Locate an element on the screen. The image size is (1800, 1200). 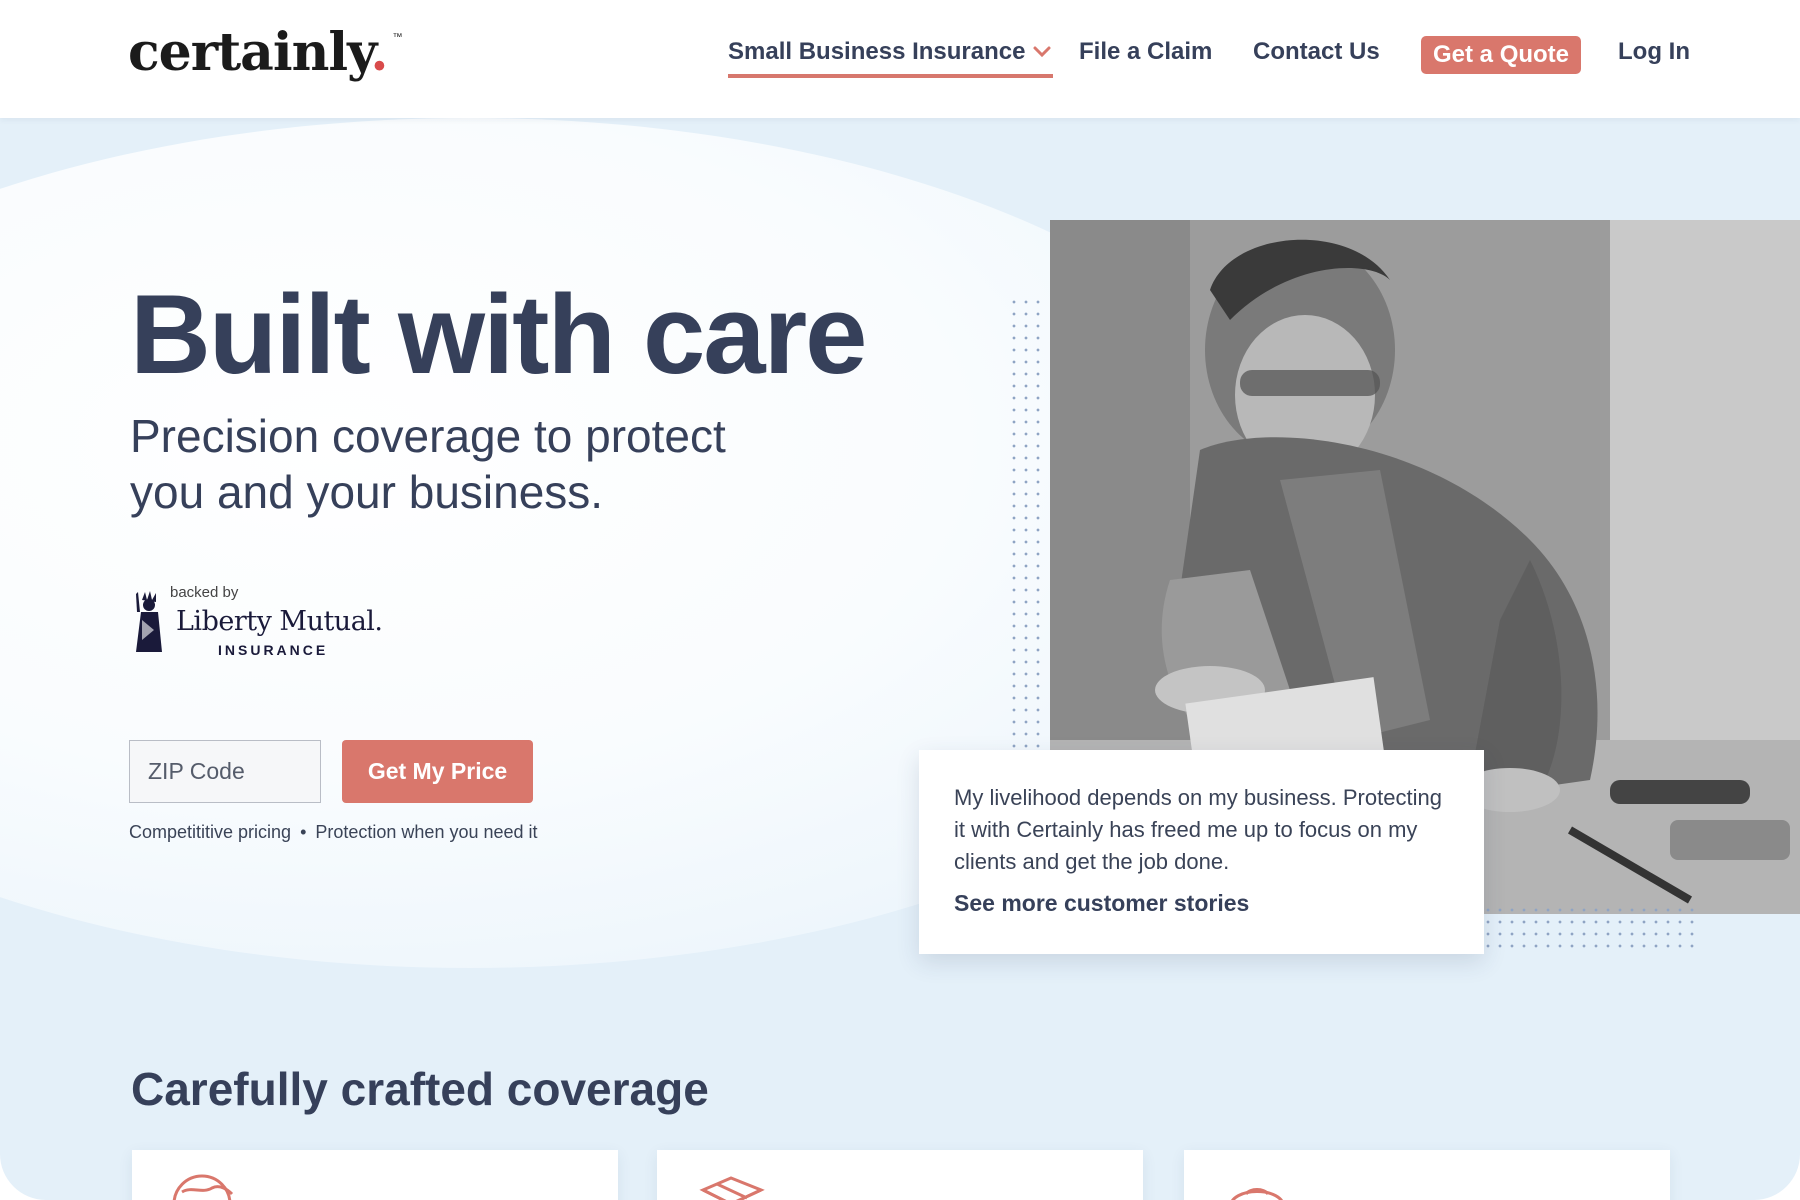
perk-pricing: Competititive pricing is located at coordinates (210, 832).